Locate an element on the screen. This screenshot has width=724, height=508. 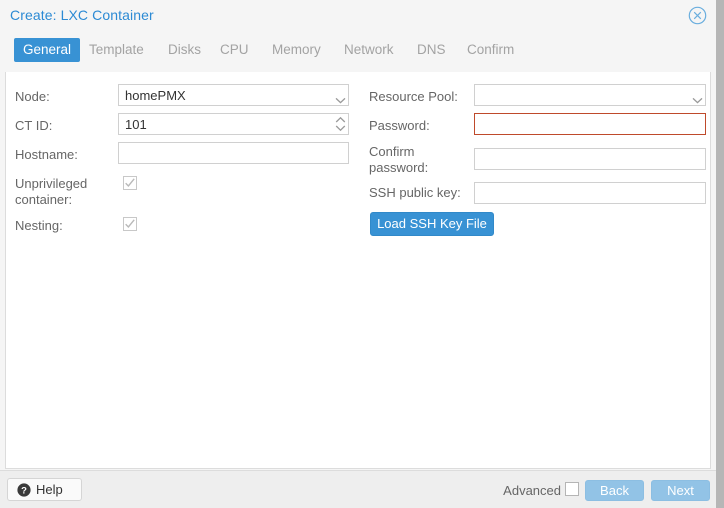
confirm-password-label: Confirm password: is located at coordinates (399, 159).